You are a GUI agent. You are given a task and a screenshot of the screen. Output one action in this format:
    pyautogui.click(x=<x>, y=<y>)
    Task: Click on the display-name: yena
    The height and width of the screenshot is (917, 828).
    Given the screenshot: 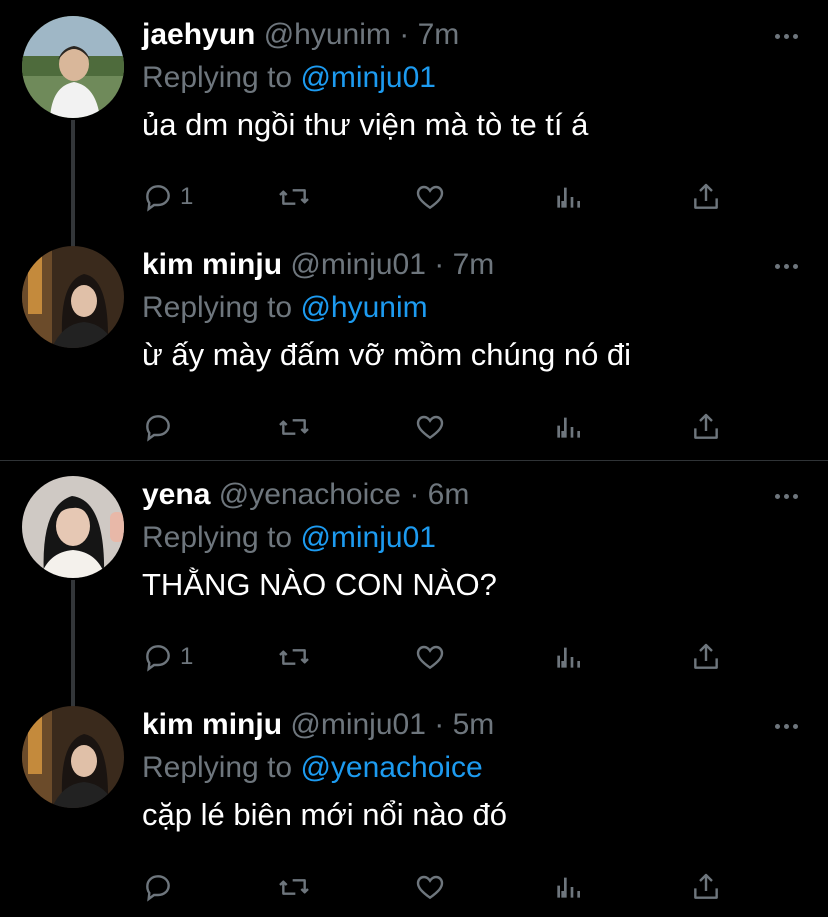 What is the action you would take?
    pyautogui.click(x=176, y=494)
    